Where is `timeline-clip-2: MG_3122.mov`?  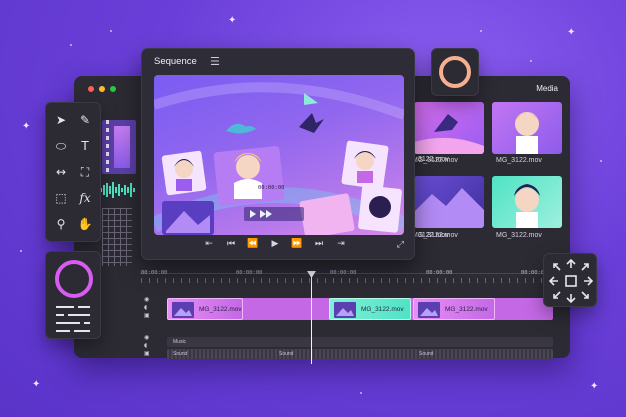 timeline-clip-2: MG_3122.mov is located at coordinates (370, 309).